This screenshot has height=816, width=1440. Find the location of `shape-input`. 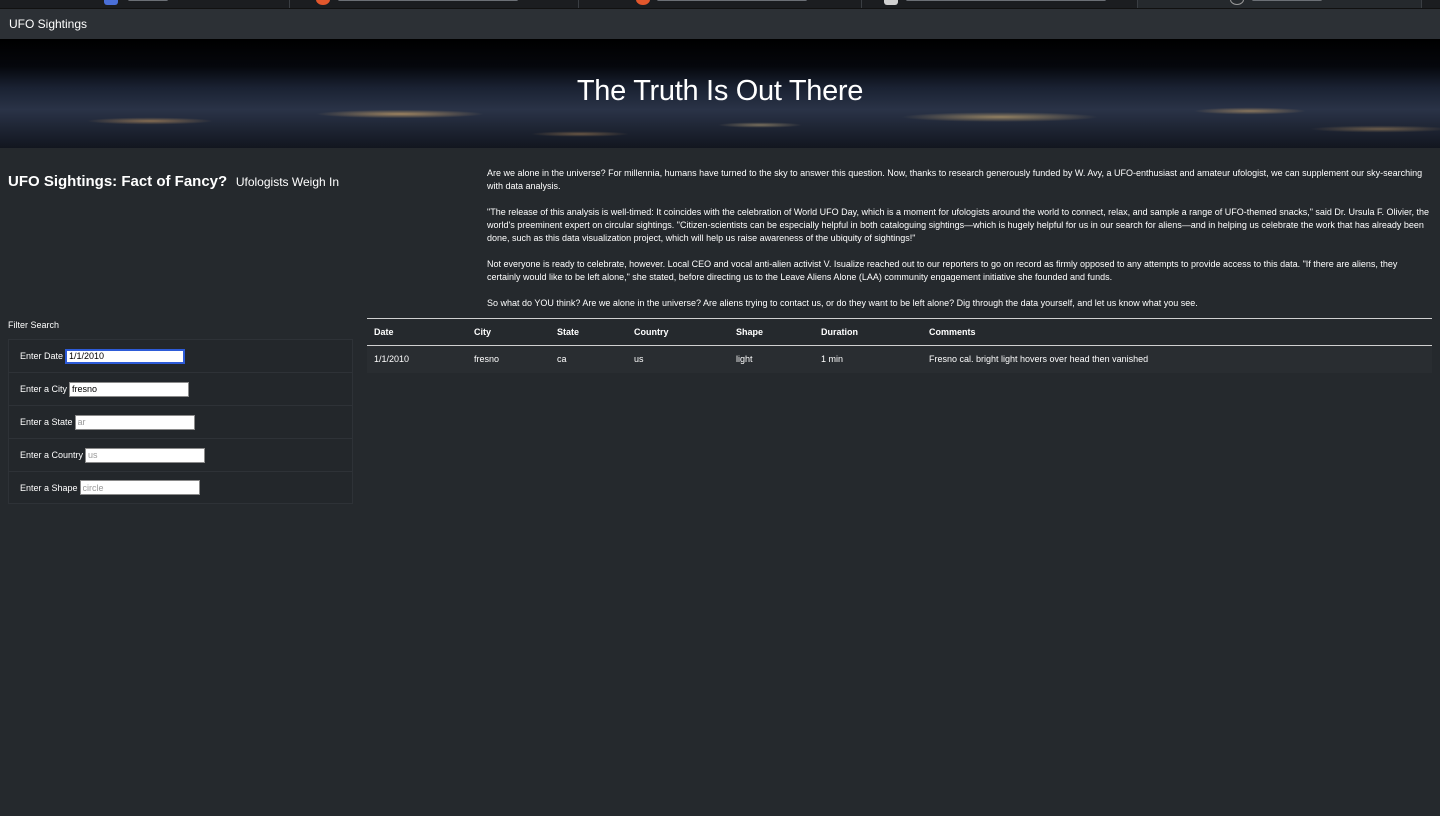

shape-input is located at coordinates (139, 487).